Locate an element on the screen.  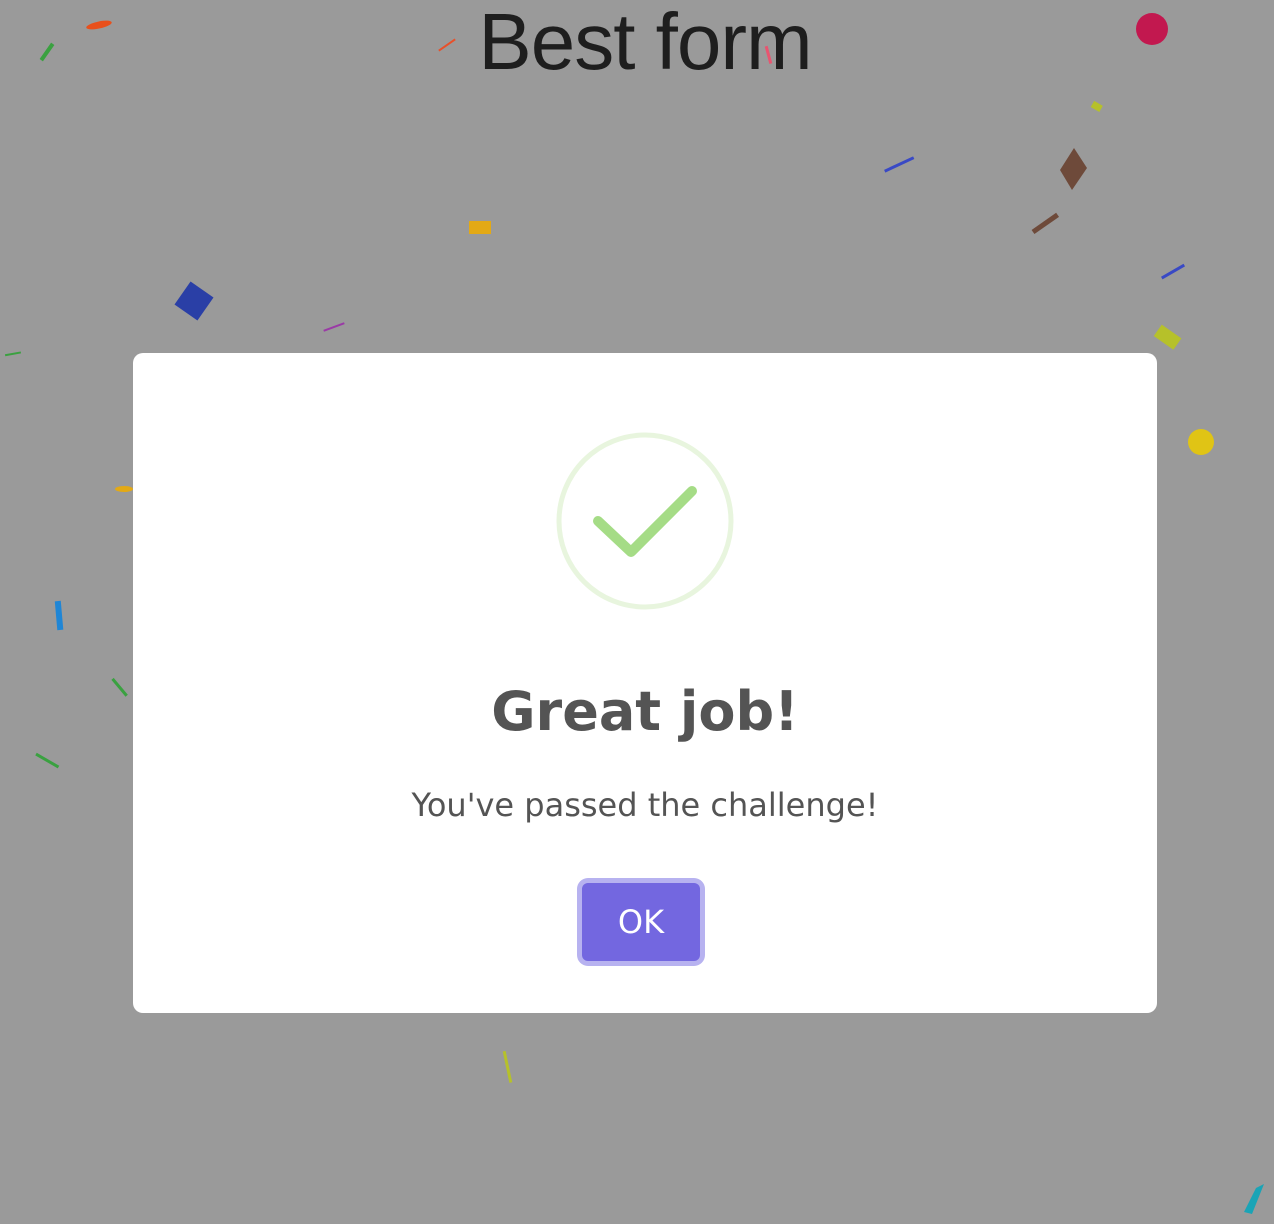
ok-button: OK is located at coordinates (641, 922).